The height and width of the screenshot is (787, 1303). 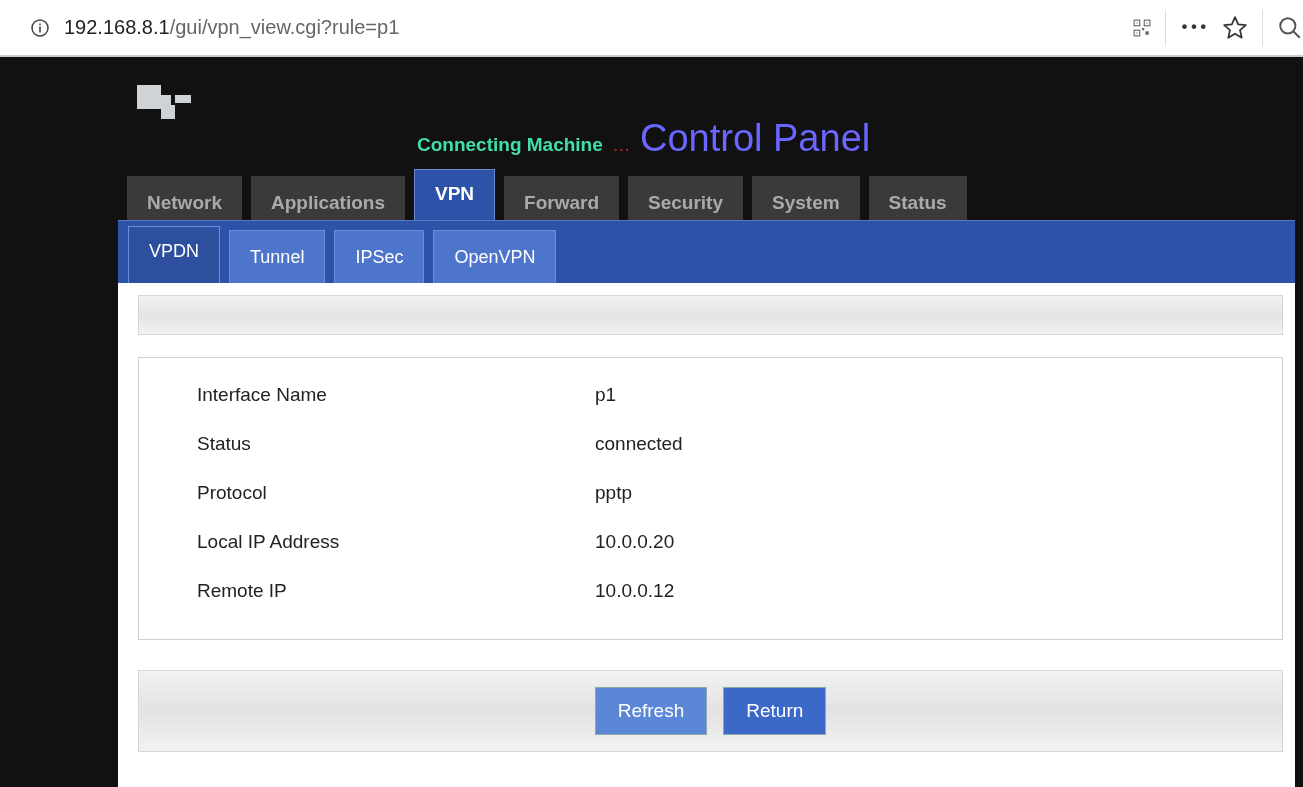 What do you see at coordinates (775, 711) in the screenshot?
I see `action-button: Return` at bounding box center [775, 711].